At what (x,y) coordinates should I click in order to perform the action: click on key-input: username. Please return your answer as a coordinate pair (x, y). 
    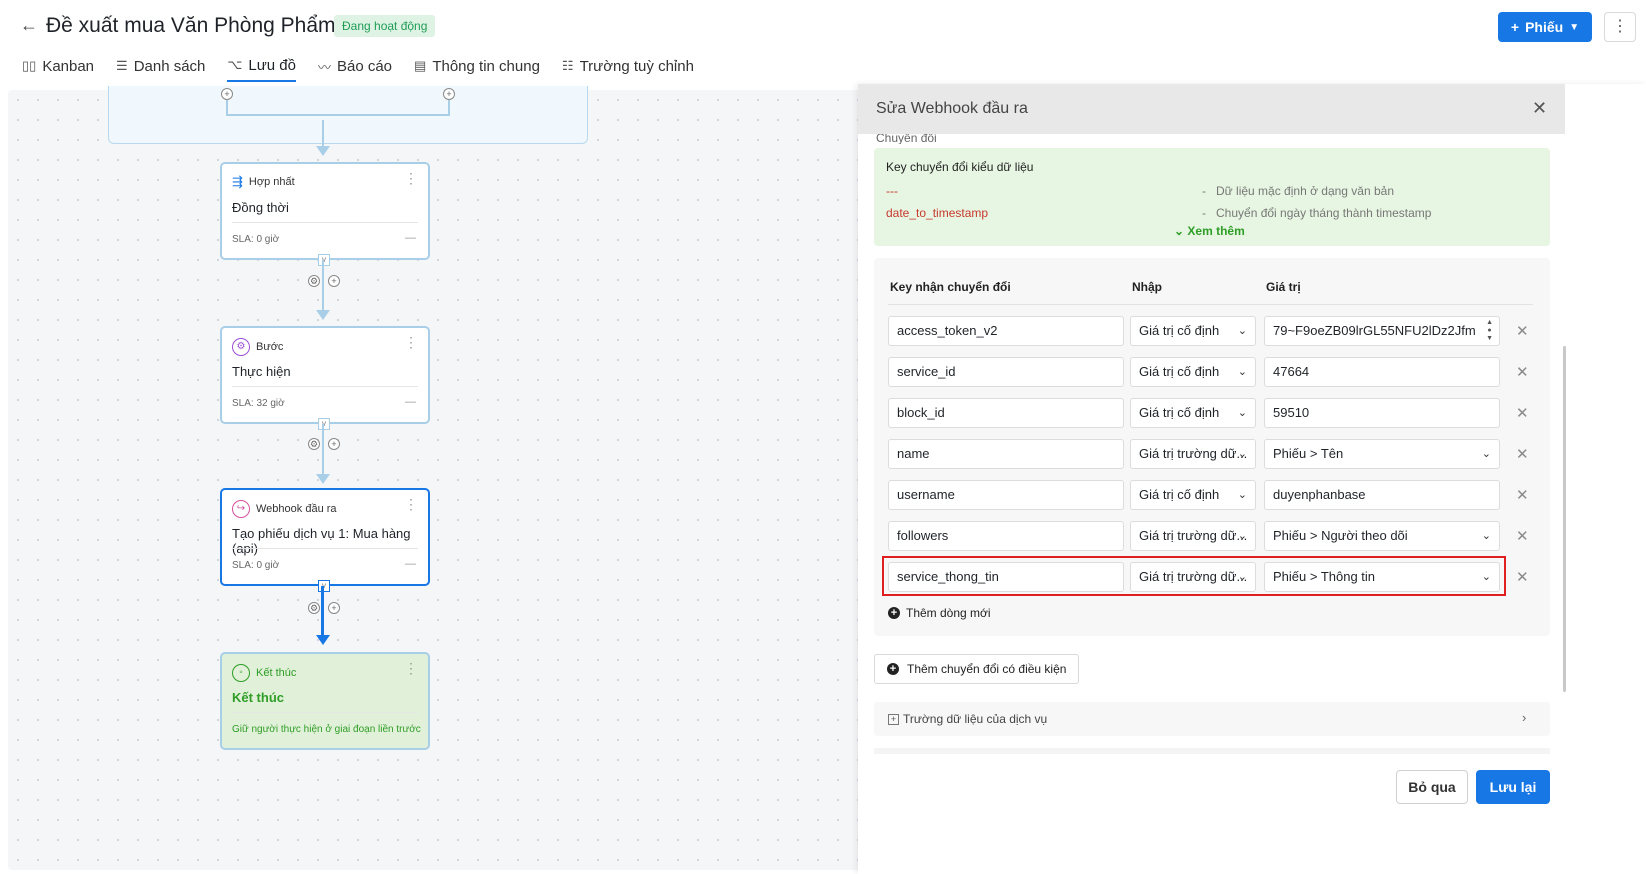
    Looking at the image, I should click on (1006, 495).